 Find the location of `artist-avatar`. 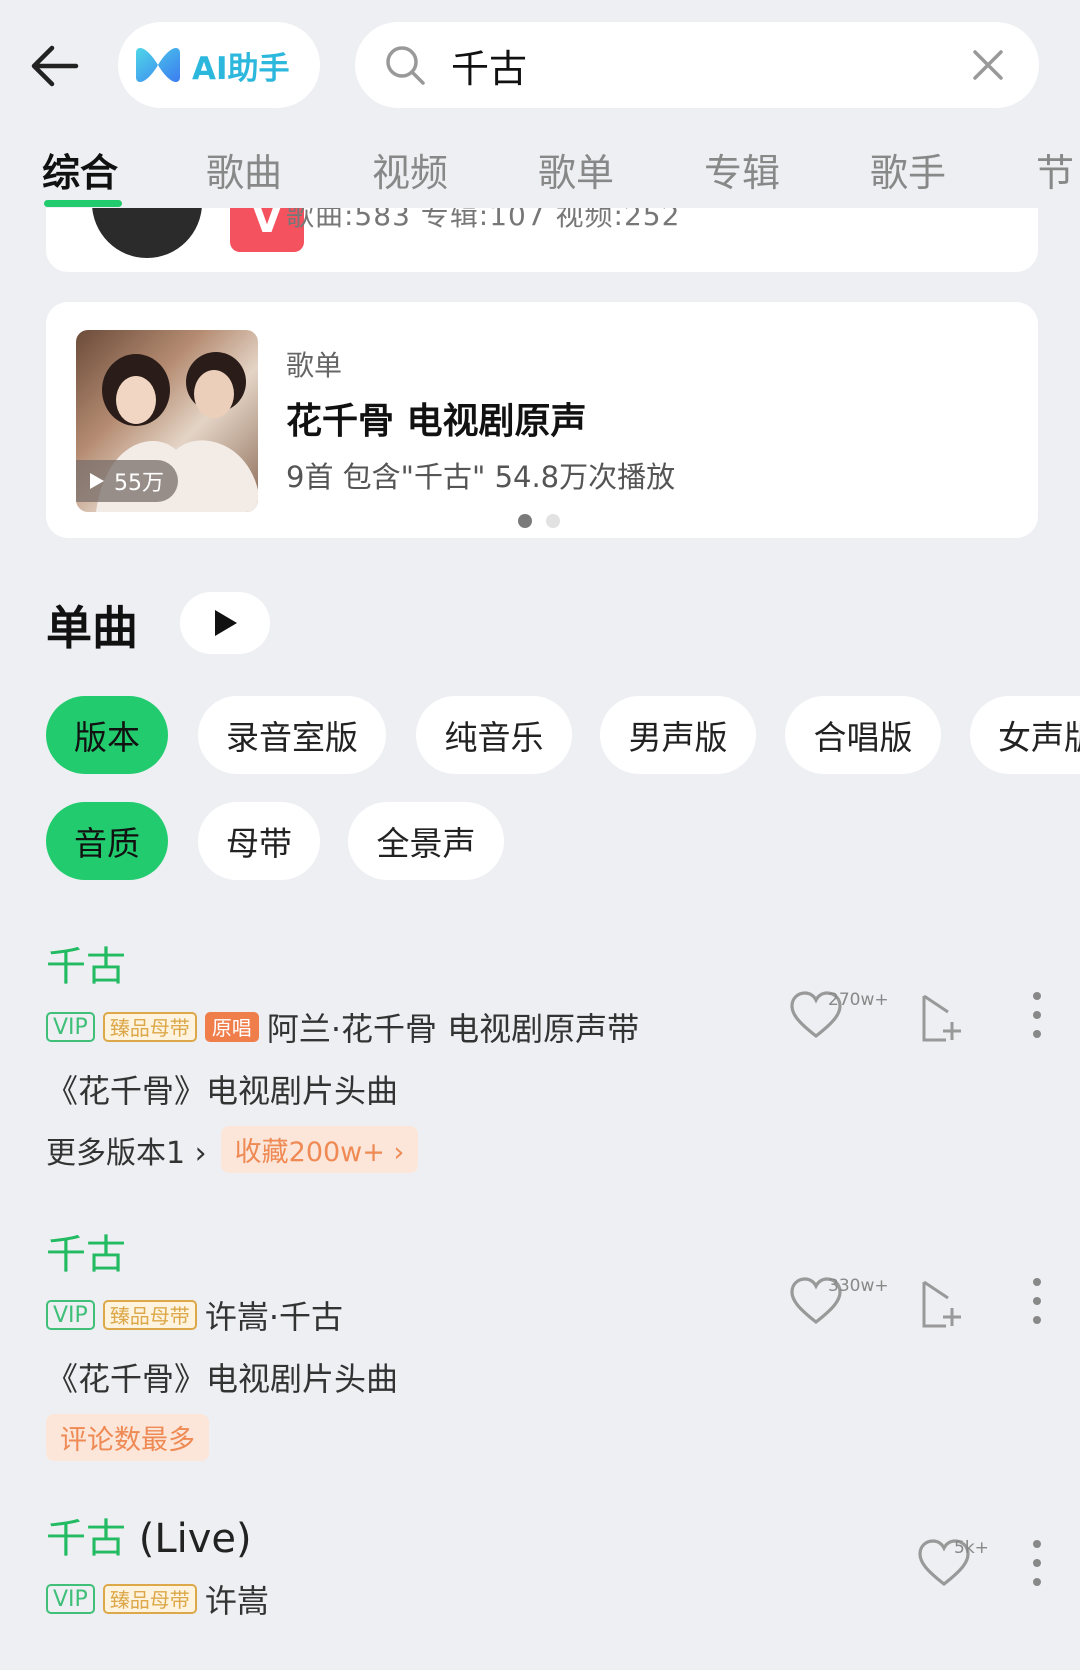

artist-avatar is located at coordinates (147, 233).